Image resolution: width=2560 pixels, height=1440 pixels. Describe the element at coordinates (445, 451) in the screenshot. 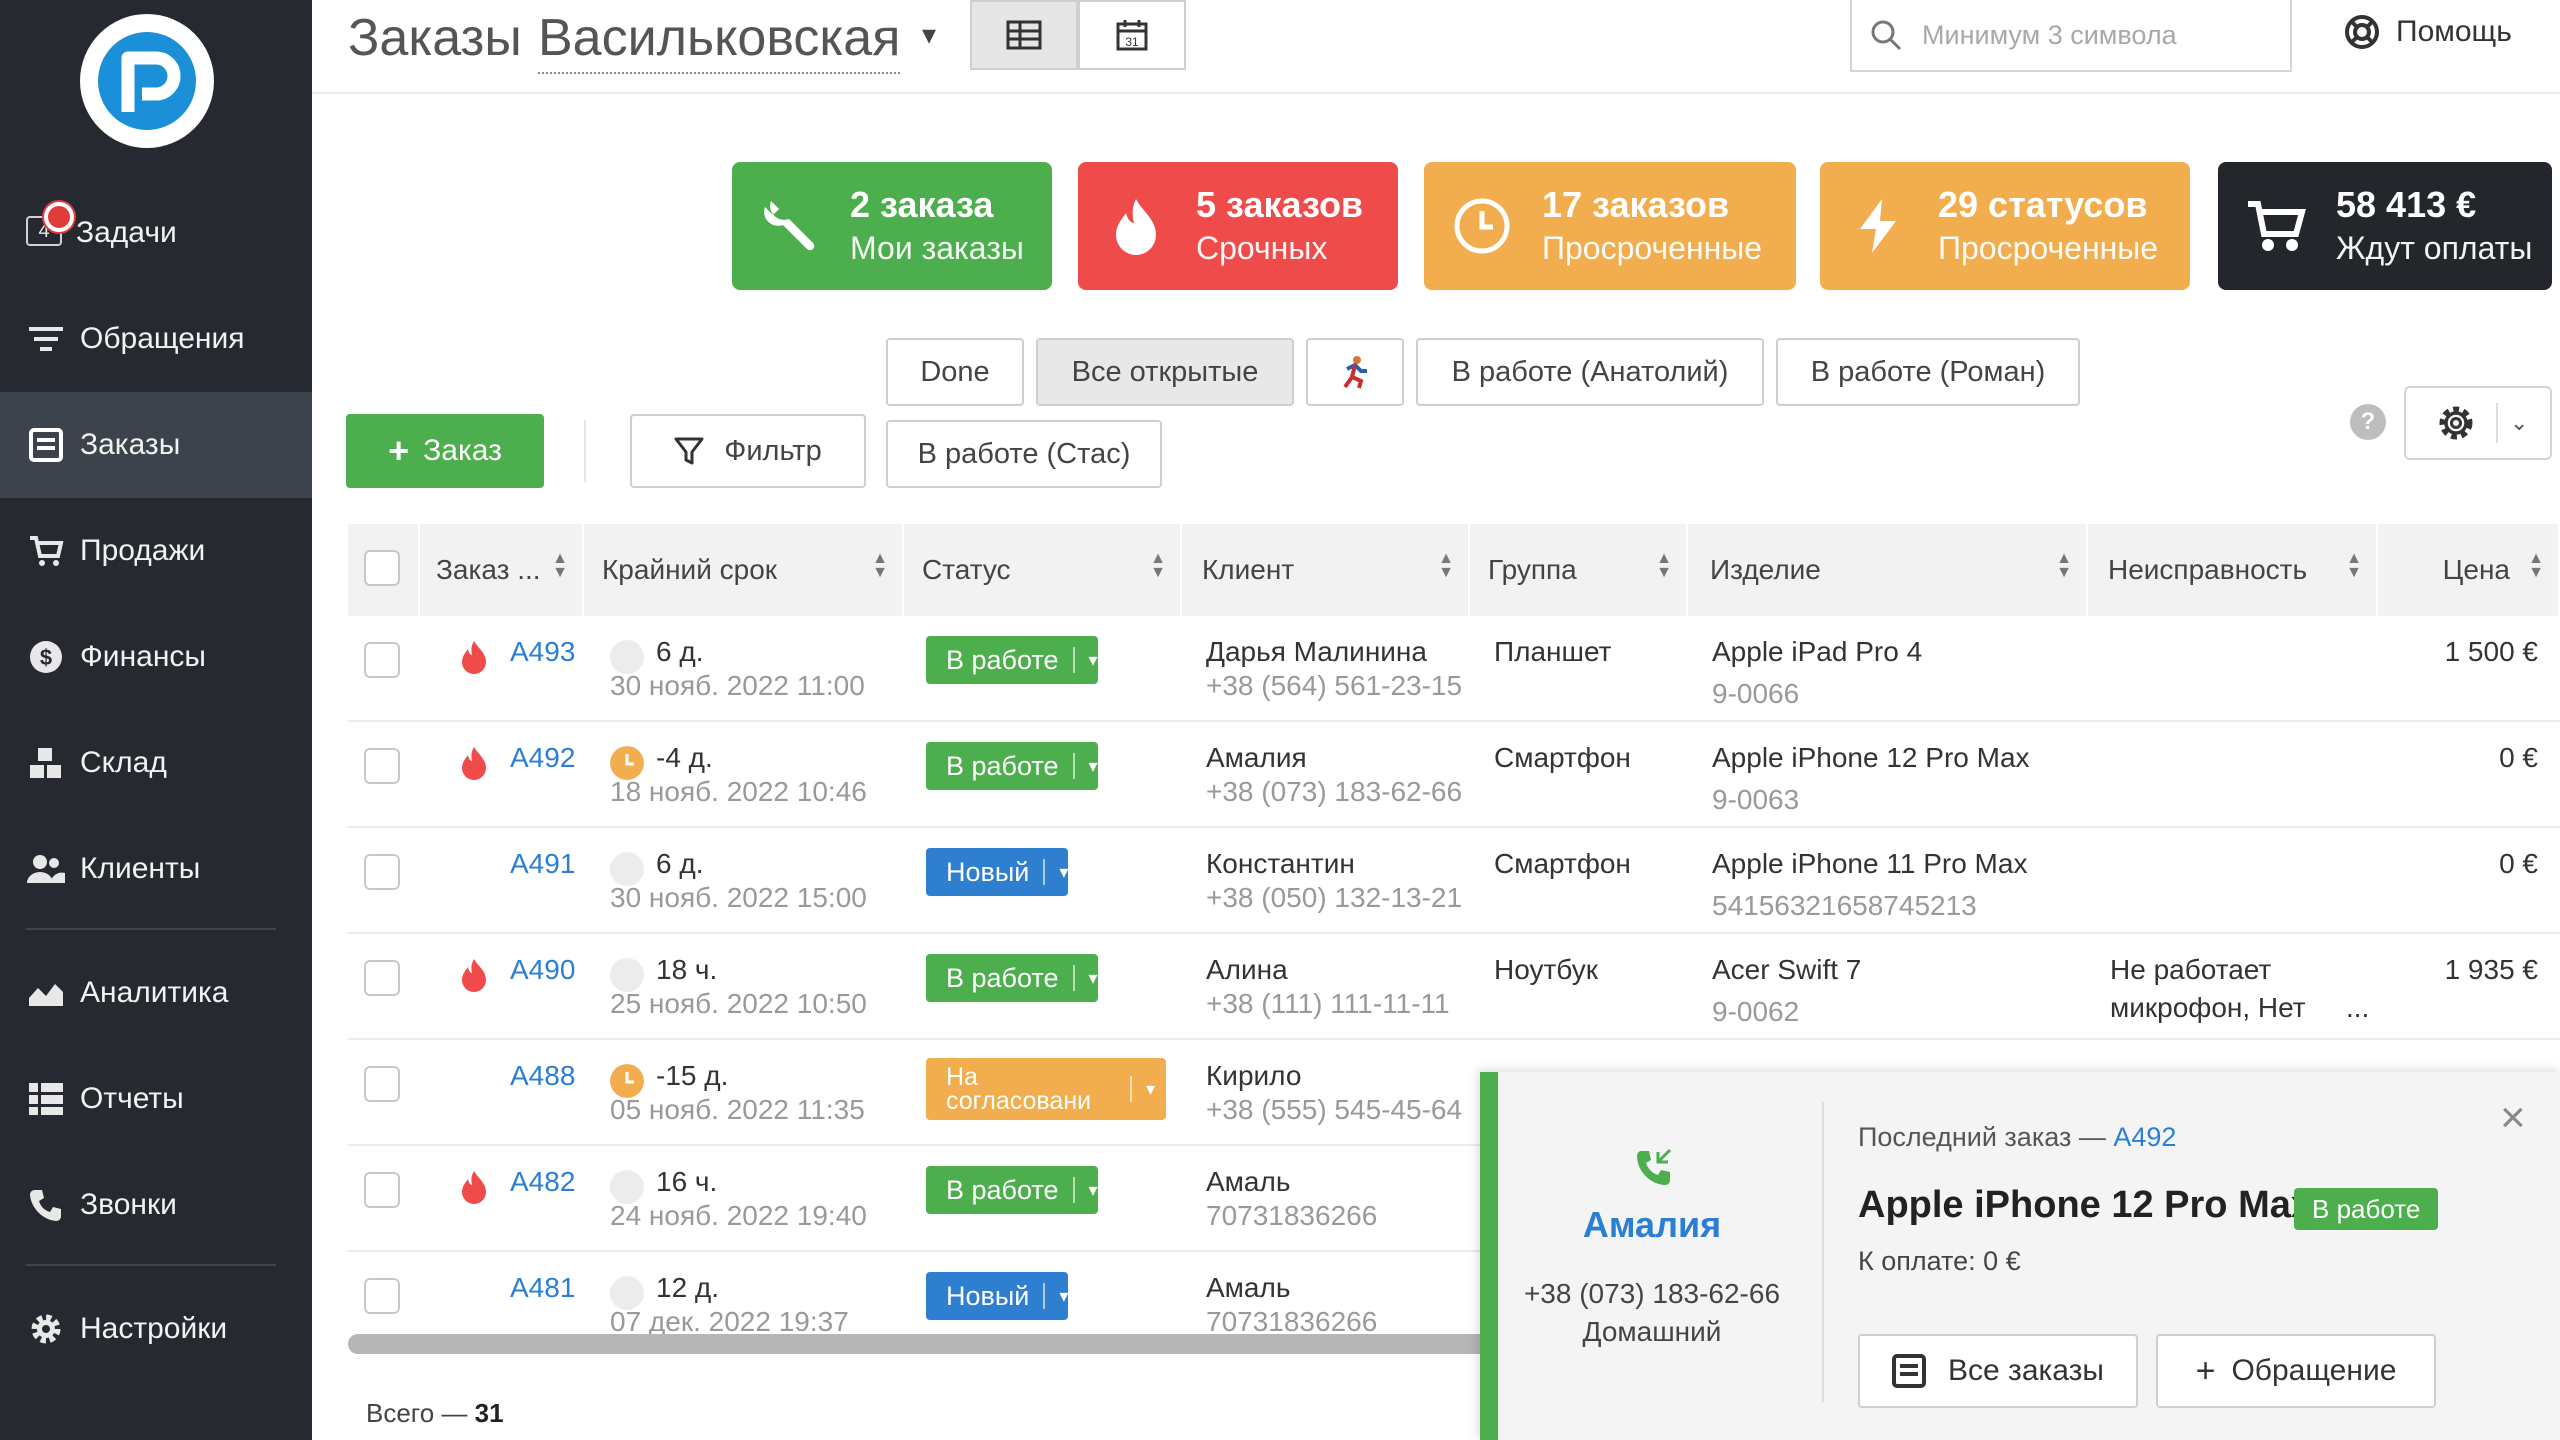

I see `new-order-button: + Заказ` at that location.